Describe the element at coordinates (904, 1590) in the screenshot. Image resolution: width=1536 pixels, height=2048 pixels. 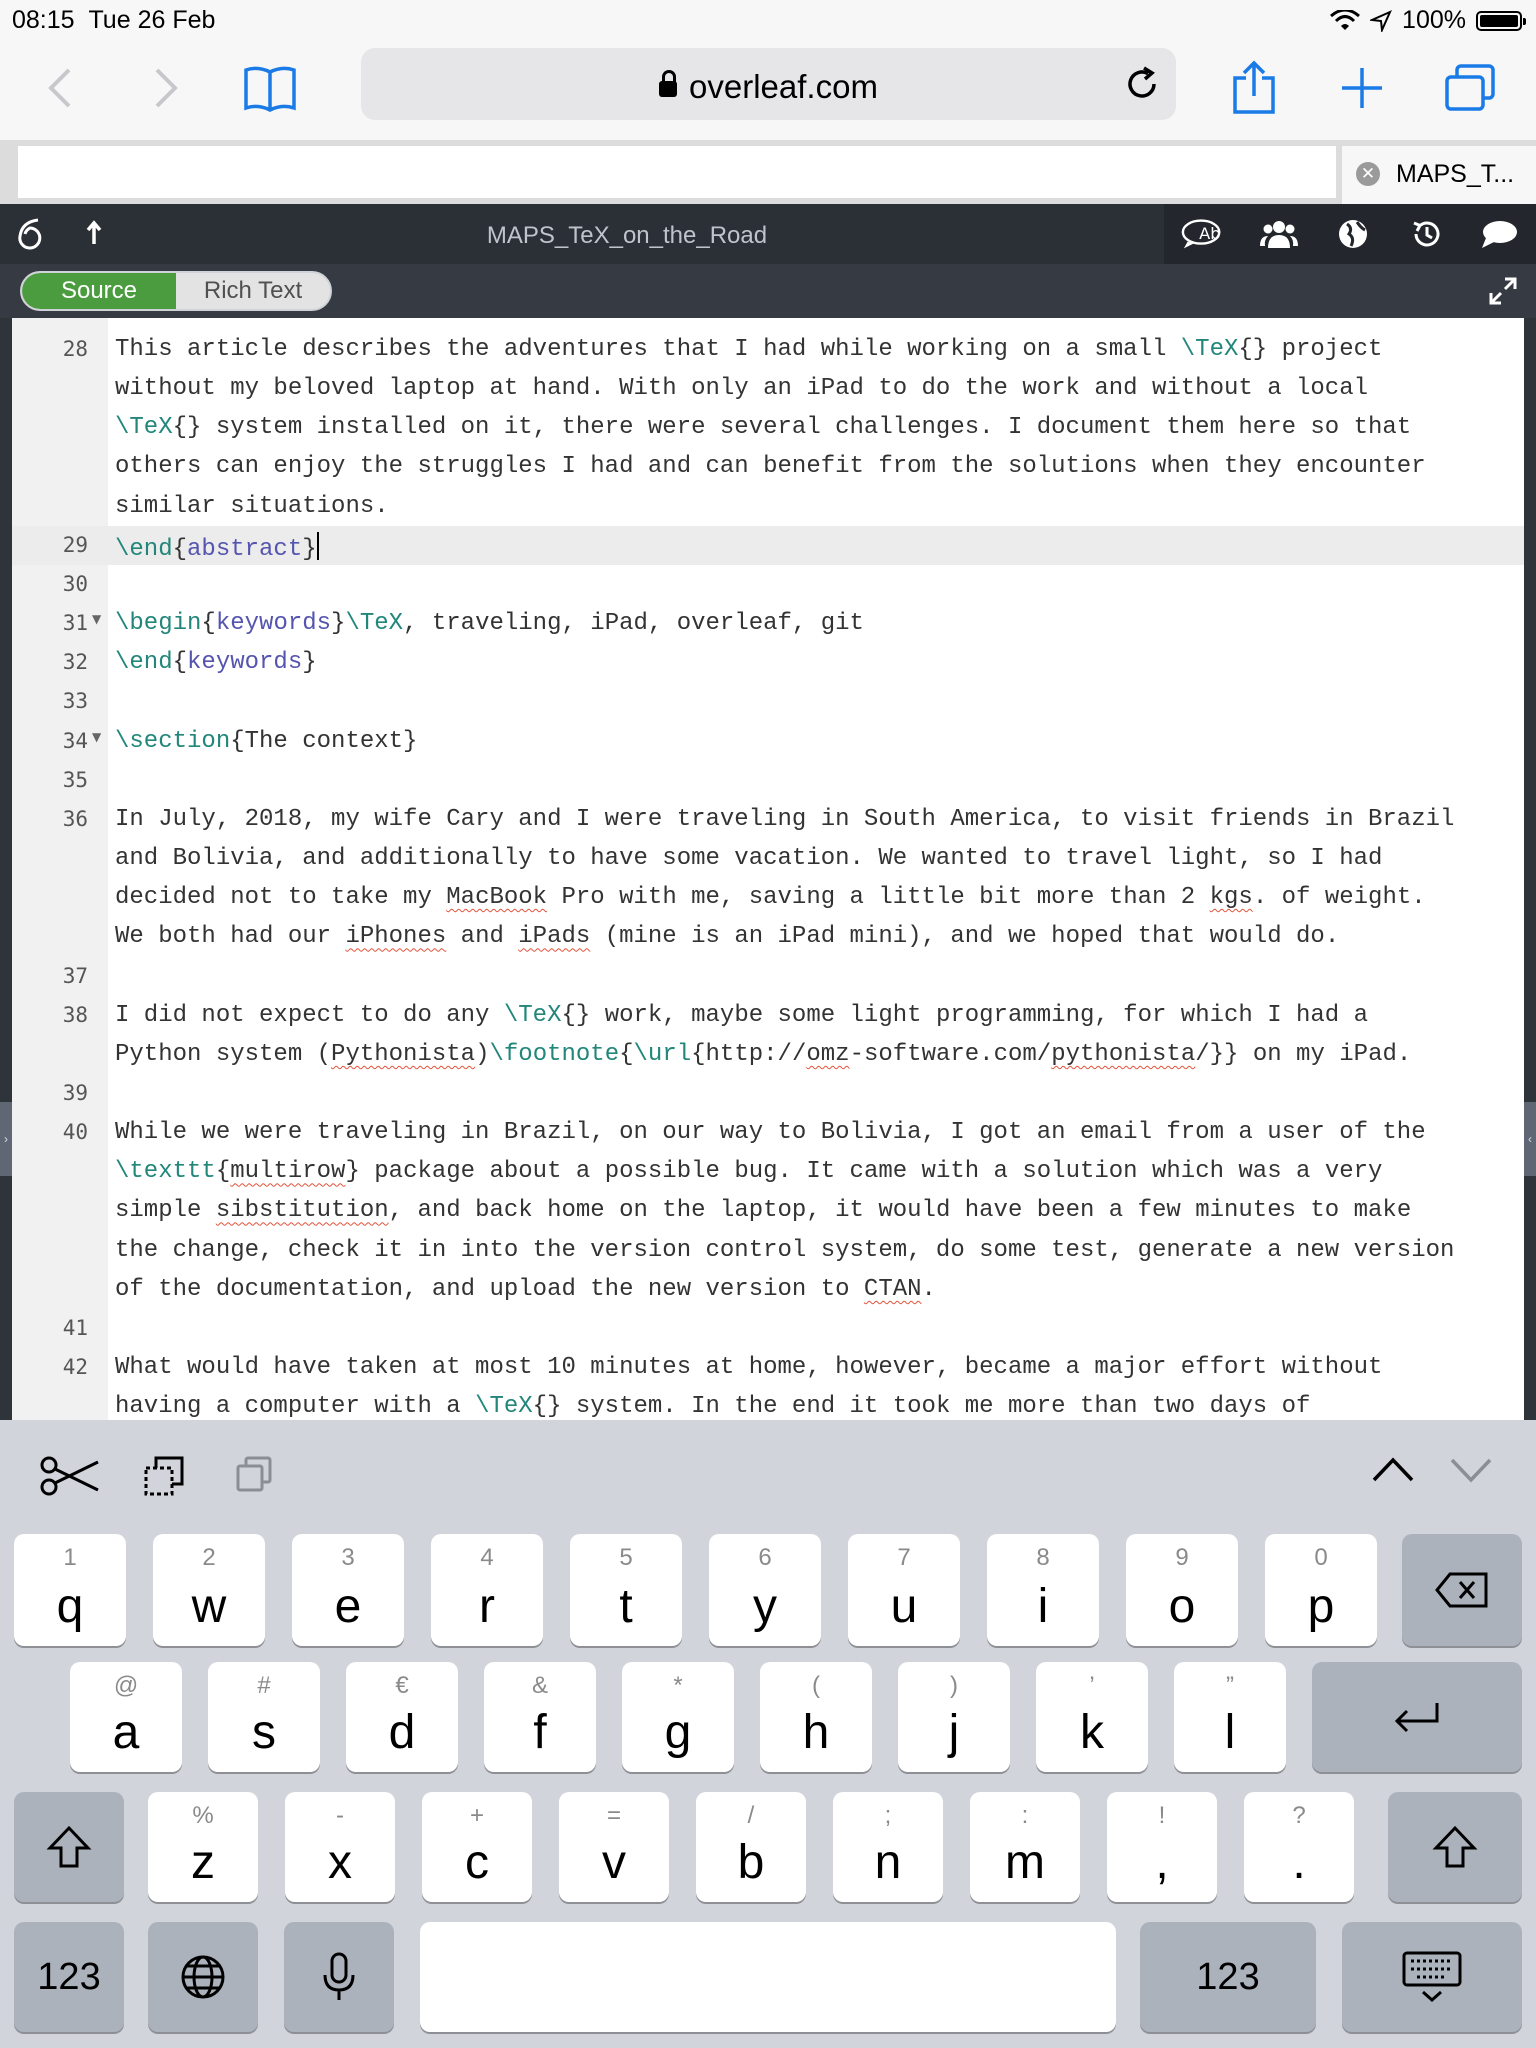
I see `key-row1-6: 7u` at that location.